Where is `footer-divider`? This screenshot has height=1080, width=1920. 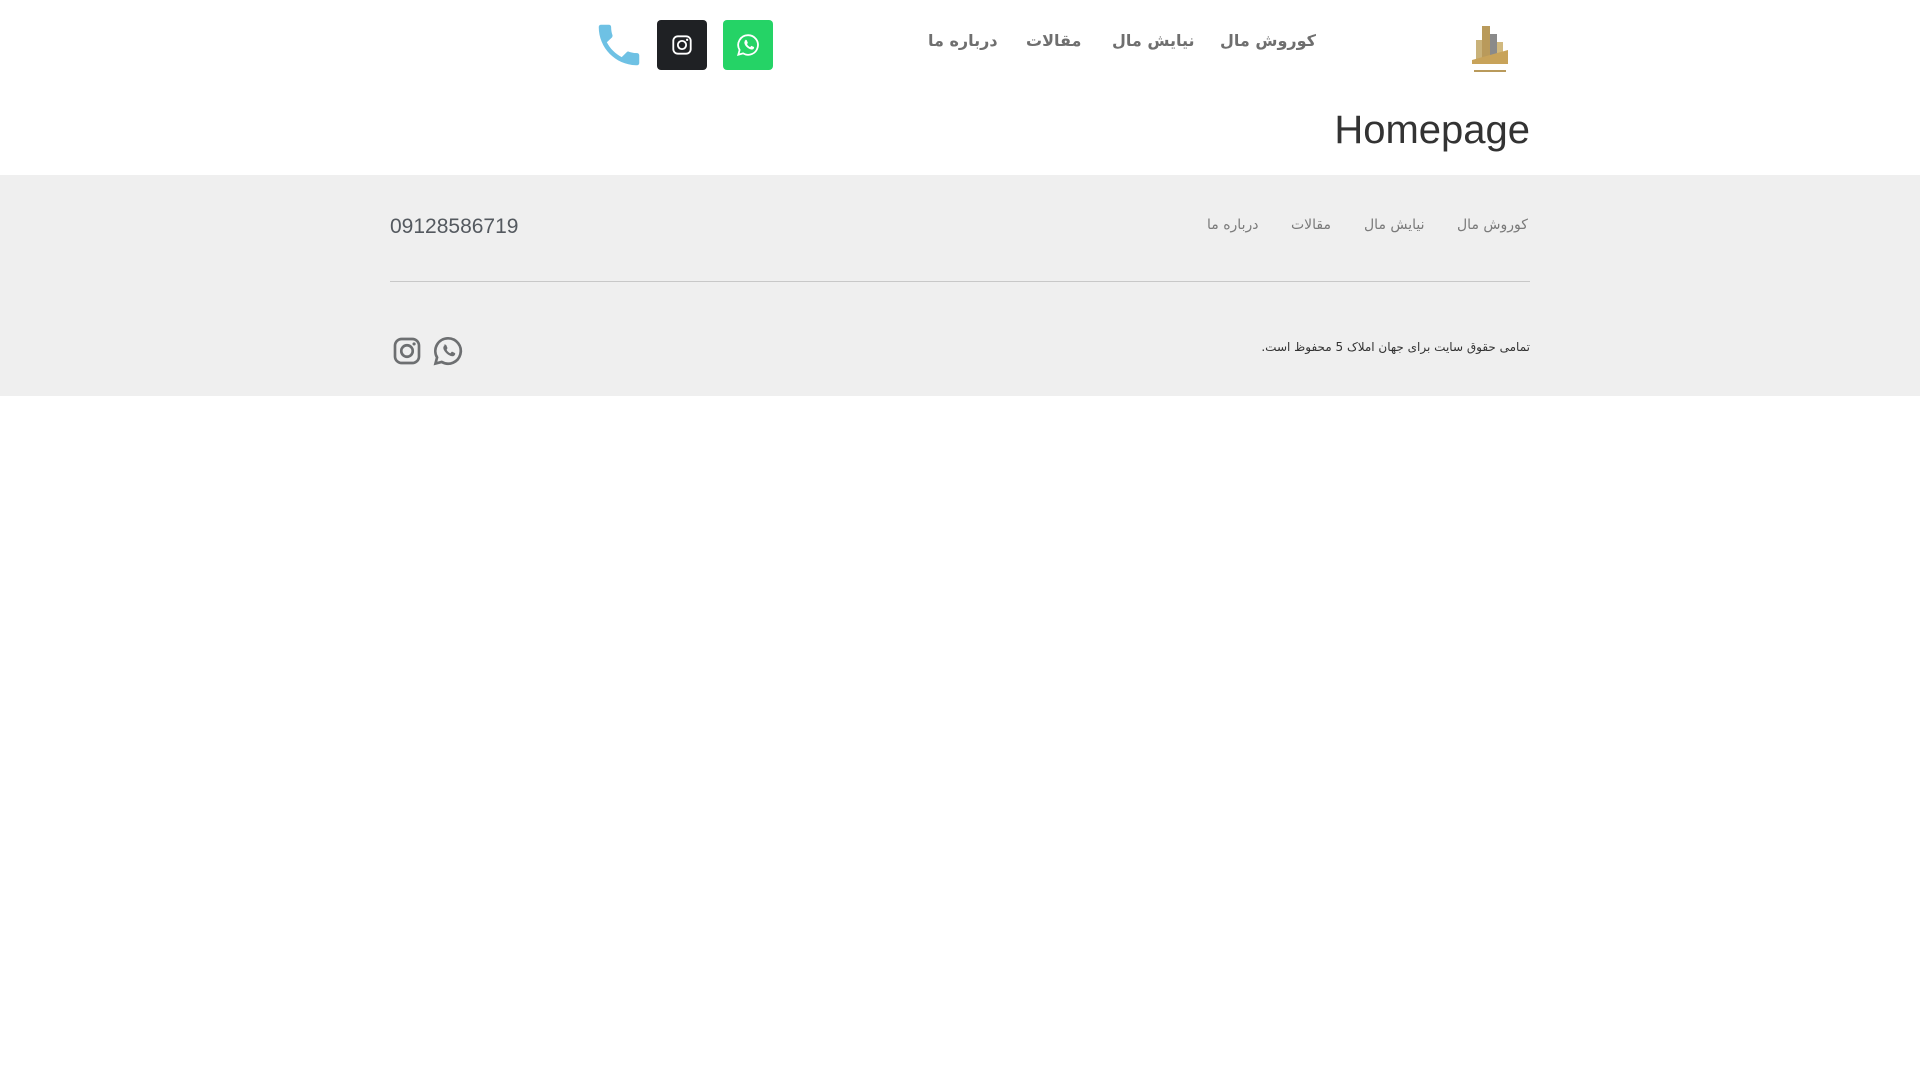 footer-divider is located at coordinates (960, 281).